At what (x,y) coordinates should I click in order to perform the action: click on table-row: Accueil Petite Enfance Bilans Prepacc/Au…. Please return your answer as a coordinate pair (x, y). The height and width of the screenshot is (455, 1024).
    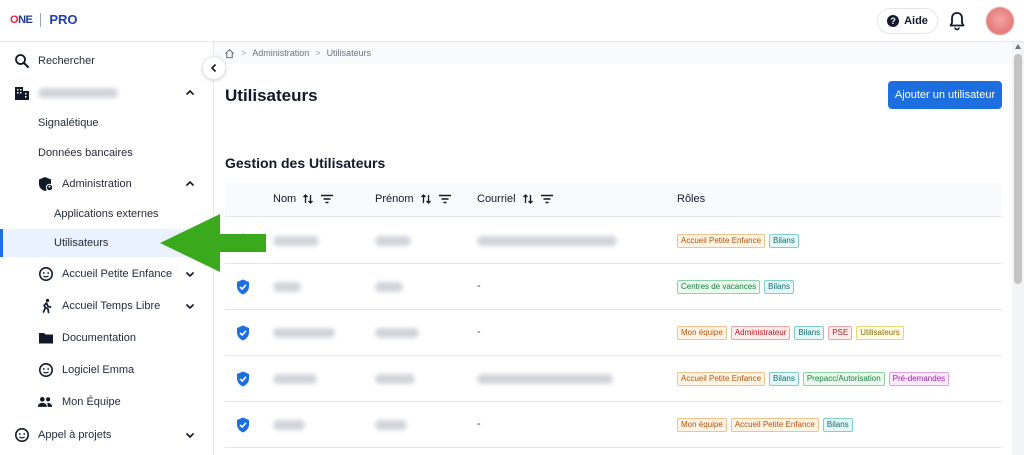
    Looking at the image, I should click on (613, 379).